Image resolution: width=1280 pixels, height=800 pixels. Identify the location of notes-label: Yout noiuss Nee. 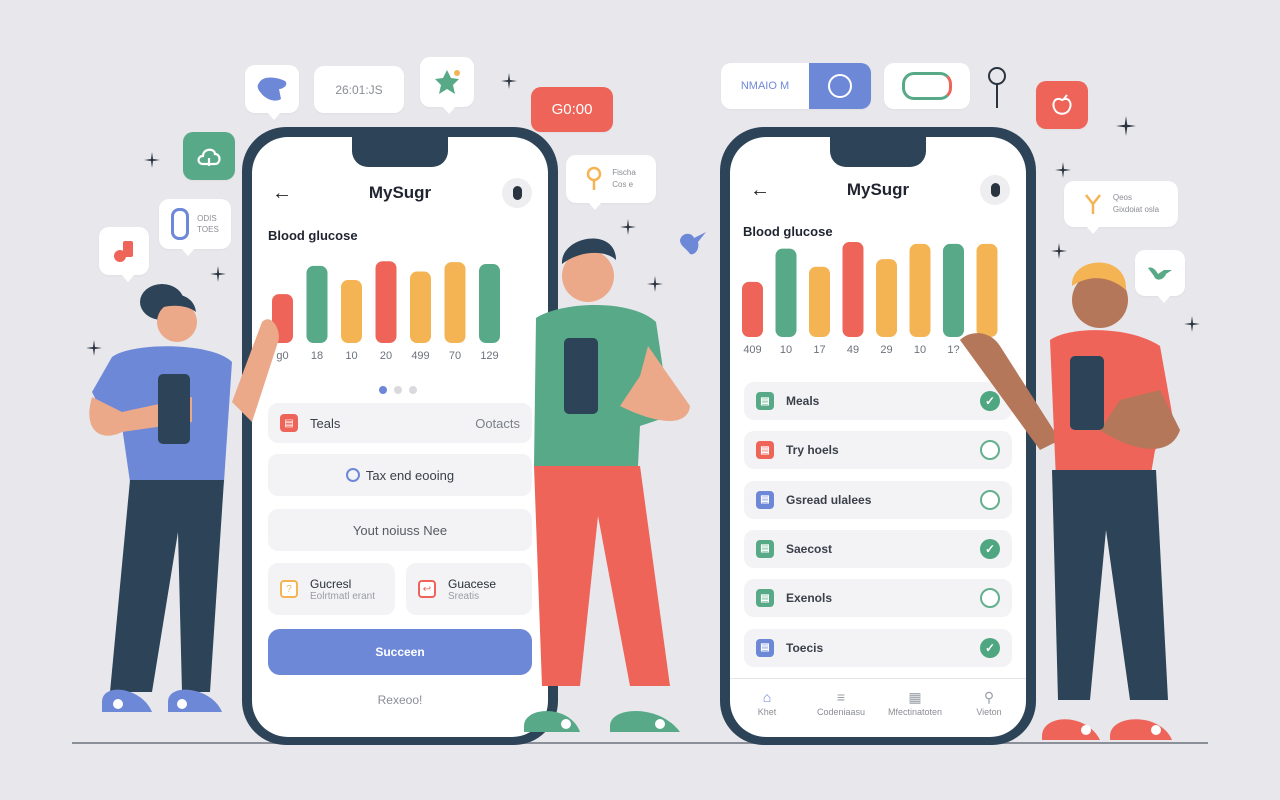
(400, 530).